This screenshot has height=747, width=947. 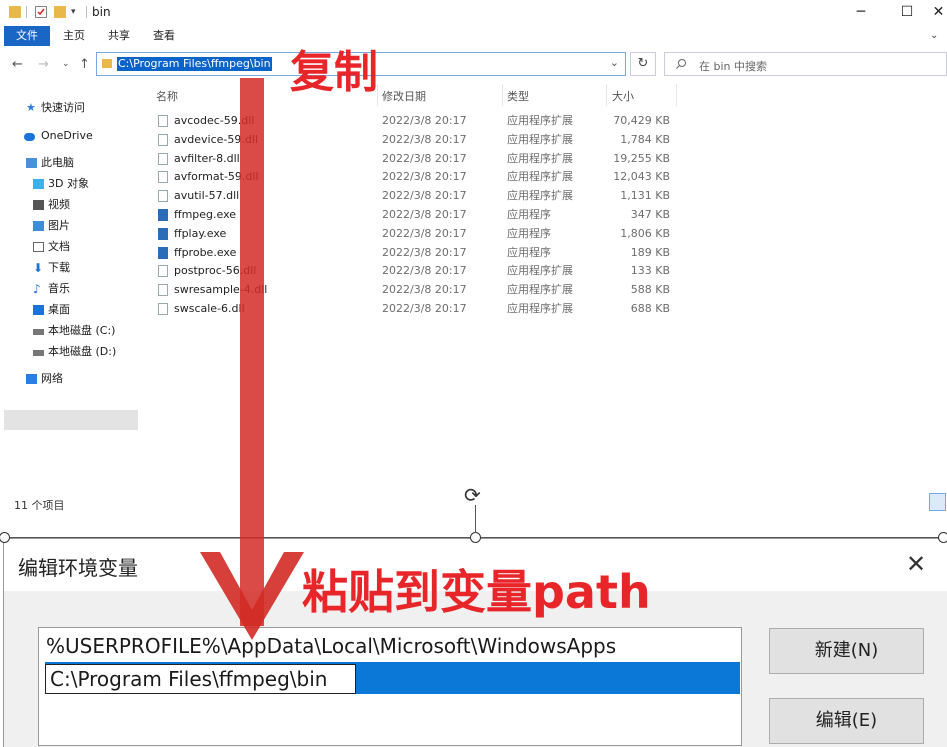 What do you see at coordinates (334, 72) in the screenshot?
I see `annotation-copy: 复制` at bounding box center [334, 72].